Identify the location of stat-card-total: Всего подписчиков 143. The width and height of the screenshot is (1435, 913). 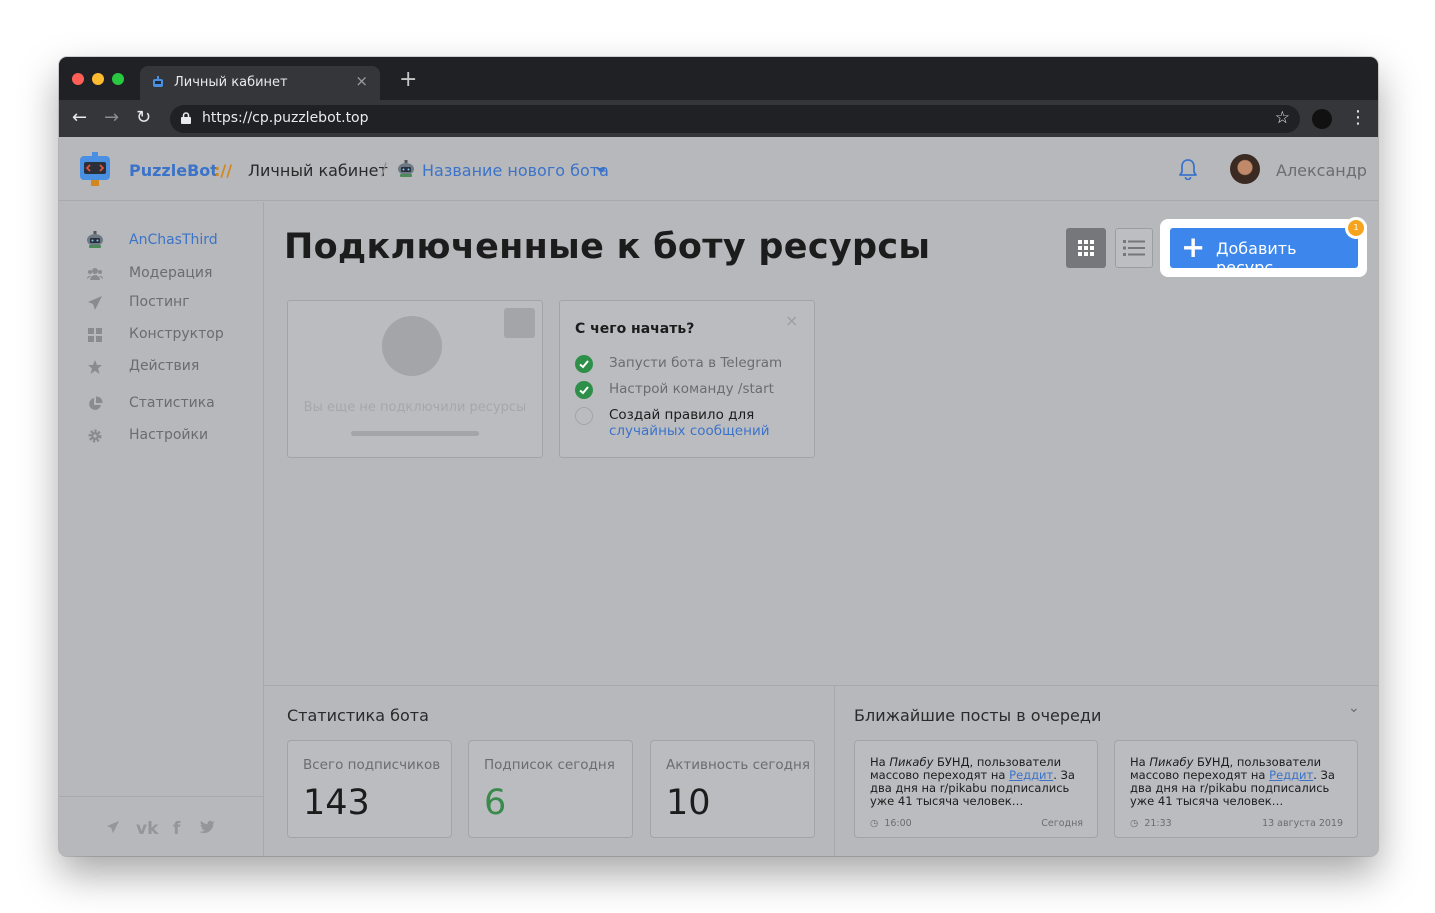
(369, 789).